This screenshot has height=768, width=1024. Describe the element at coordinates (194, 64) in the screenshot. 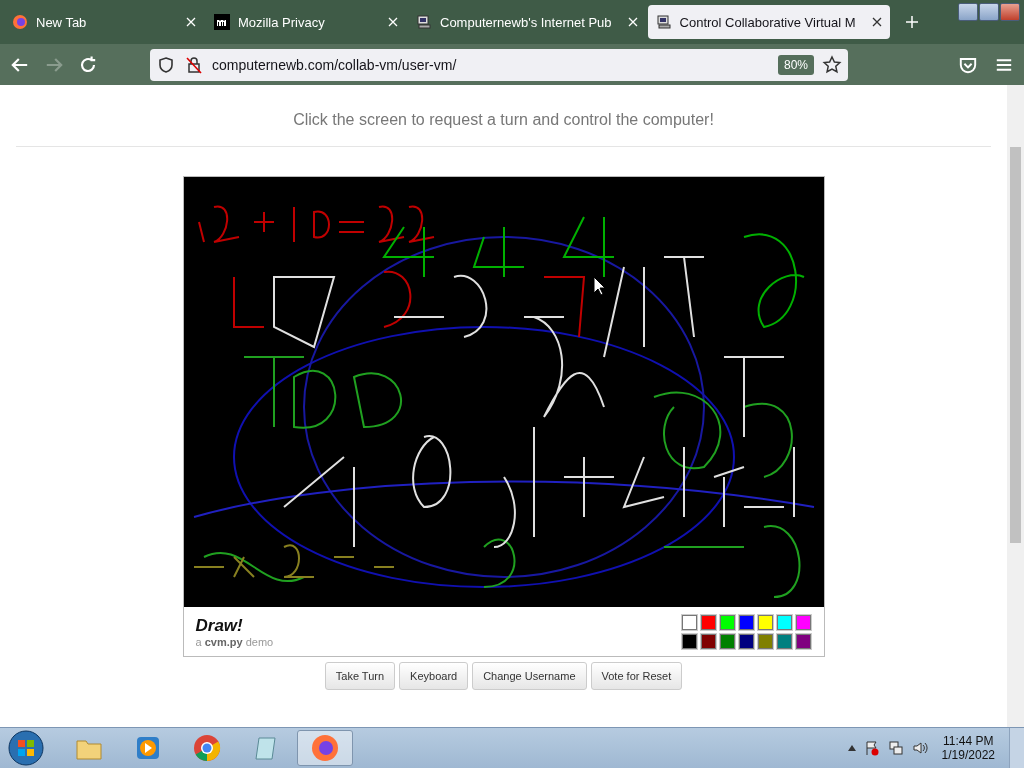

I see `lock-icon` at that location.